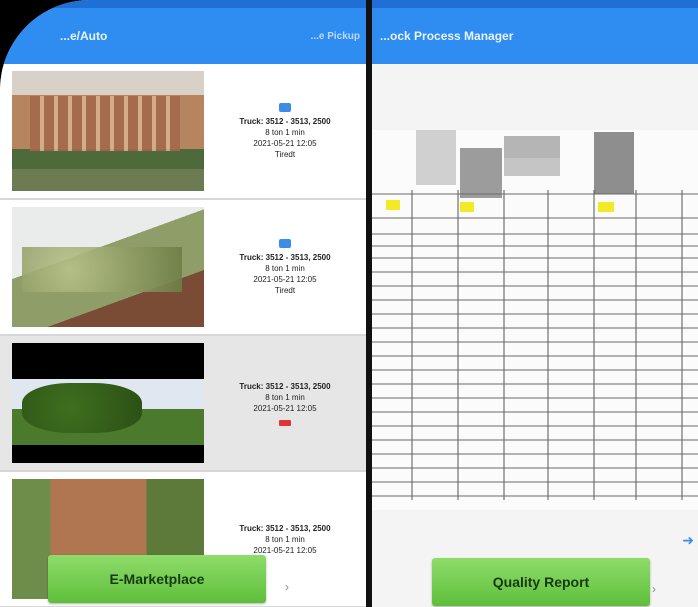 This screenshot has width=698, height=607. I want to click on app-title: ...e/Auto, so click(84, 36).